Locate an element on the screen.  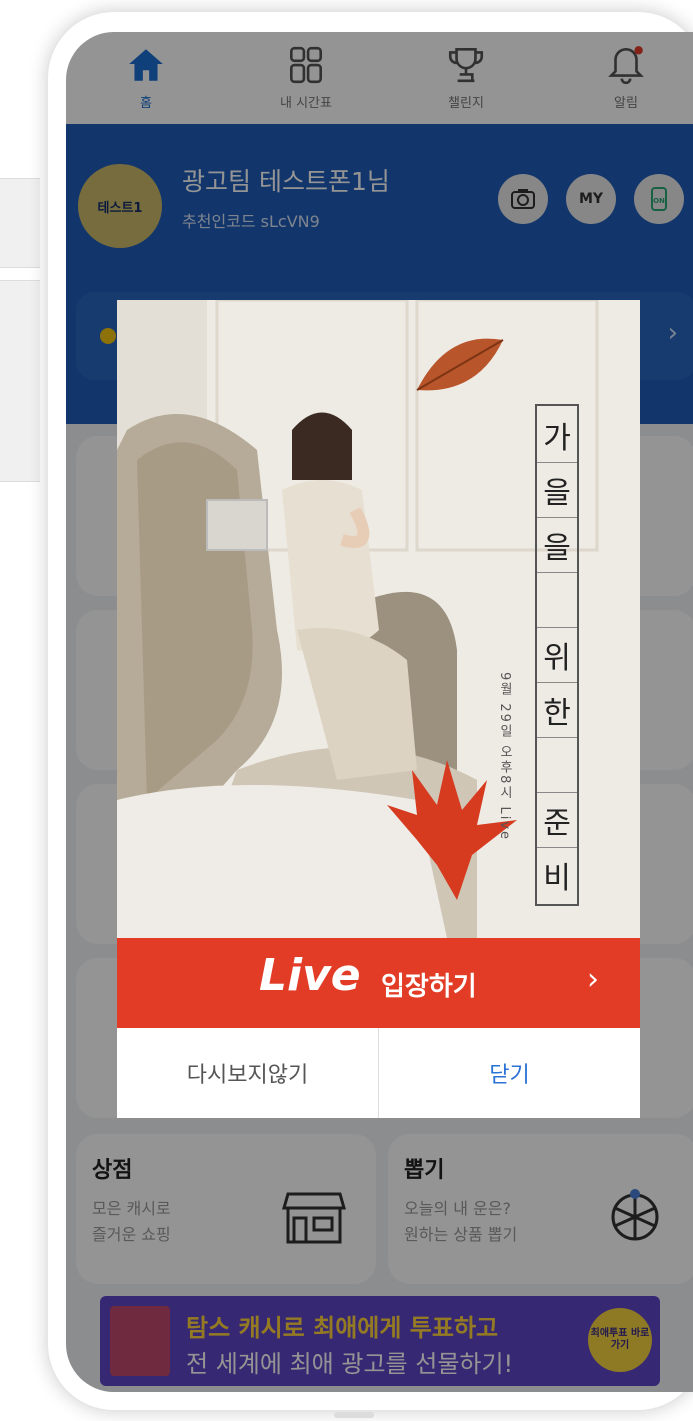
home-indicator is located at coordinates (354, 1415).